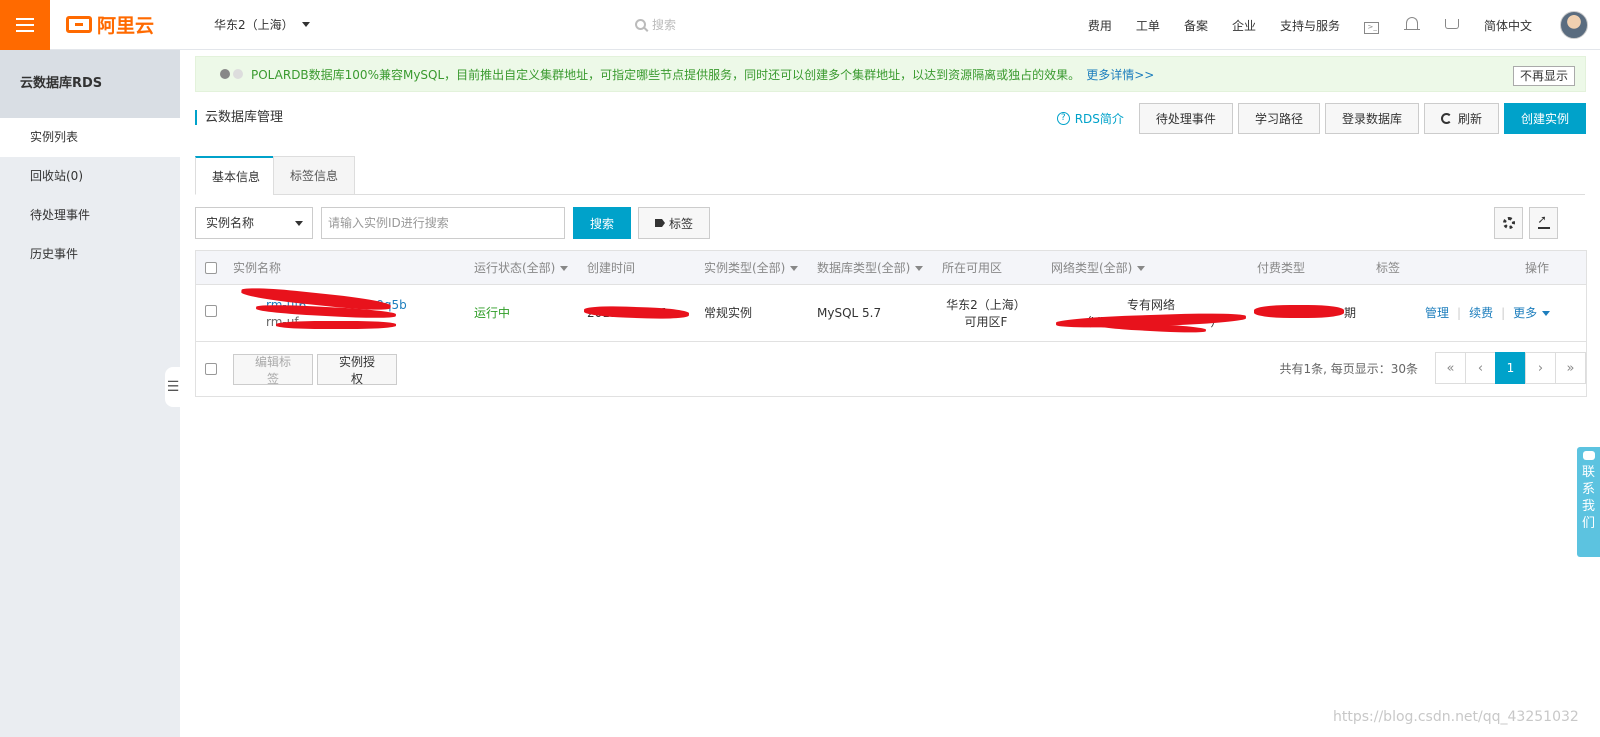  What do you see at coordinates (90, 176) in the screenshot?
I see `sidebar-item-recycle-bin: 回收站(0)` at bounding box center [90, 176].